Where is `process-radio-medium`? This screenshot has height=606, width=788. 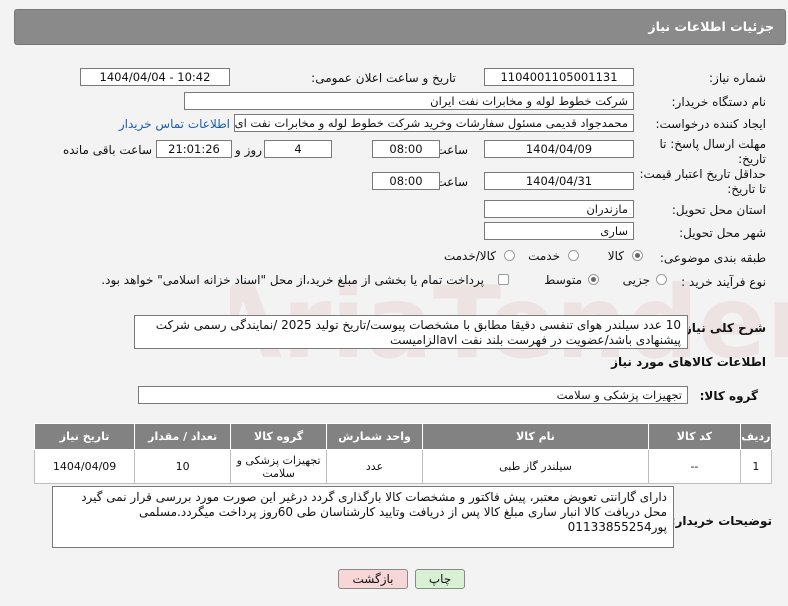
process-radio-medium is located at coordinates (593, 279).